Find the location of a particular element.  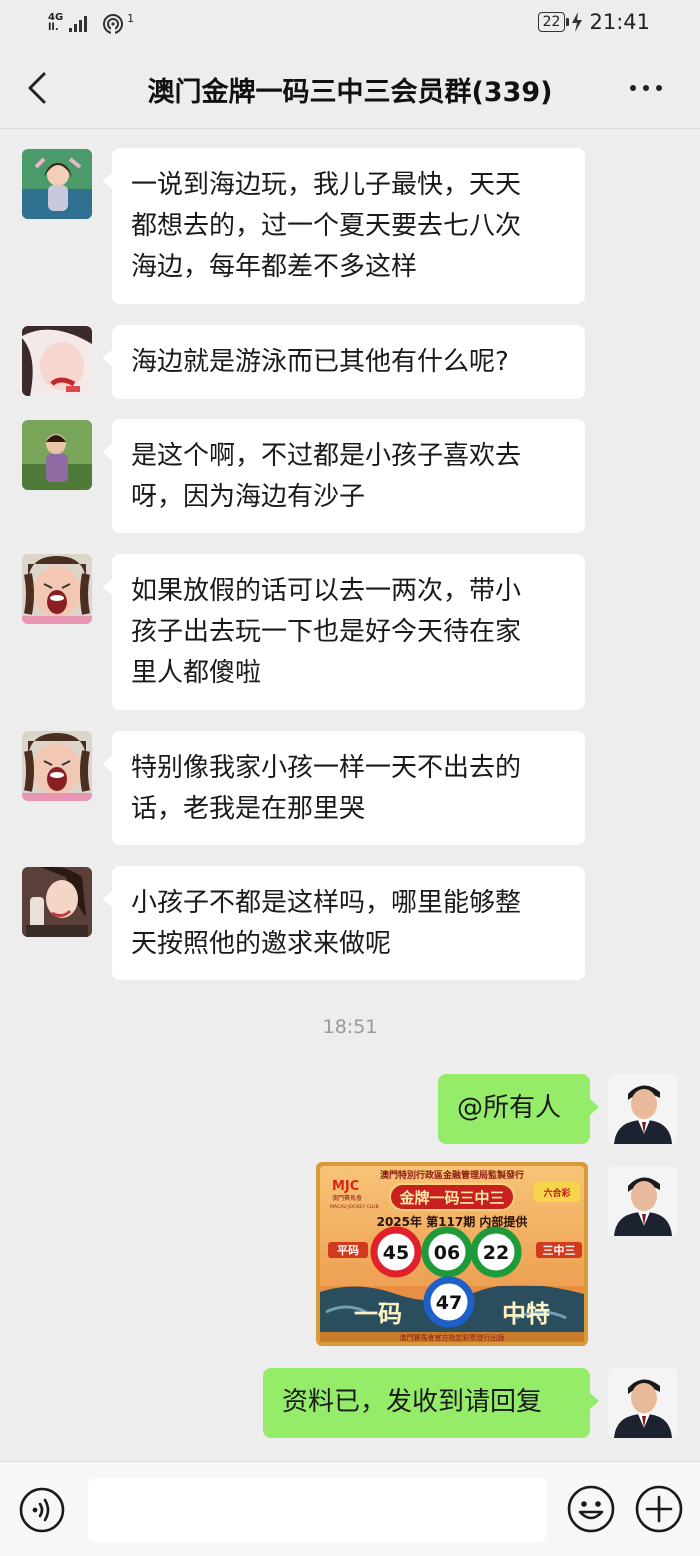

message-text: 如果放假的话可以去一两次，带小 孩子出去玩一下也是好今天待在家 里人都傻啦 is located at coordinates (326, 632).